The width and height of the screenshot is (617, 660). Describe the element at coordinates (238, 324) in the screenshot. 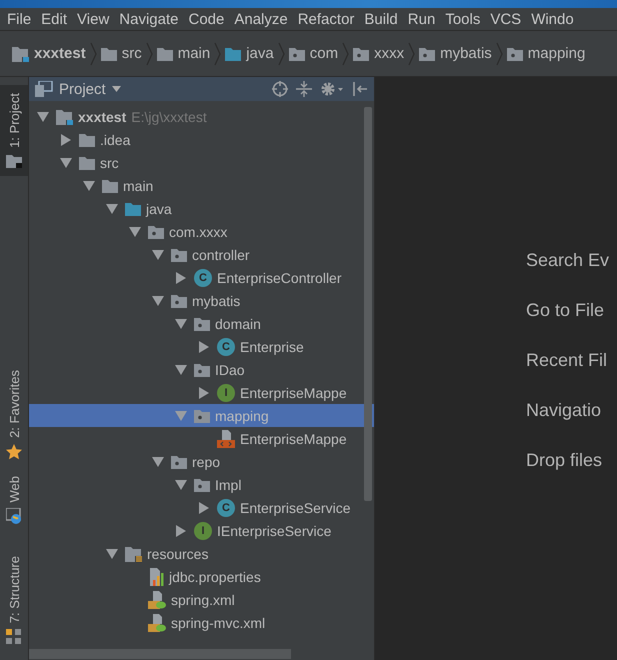

I see `tree-item-label: domain` at that location.